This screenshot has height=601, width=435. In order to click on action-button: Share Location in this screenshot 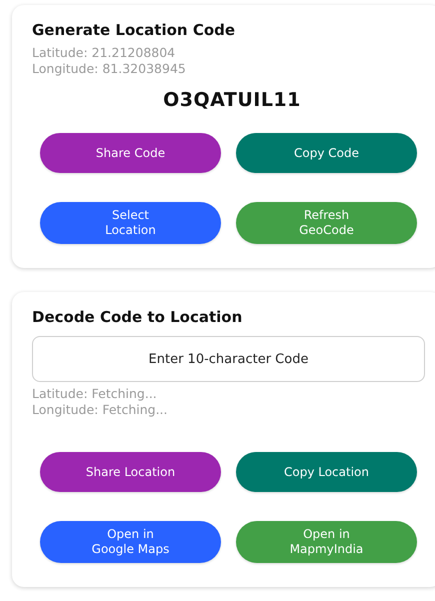, I will do `click(130, 472)`.